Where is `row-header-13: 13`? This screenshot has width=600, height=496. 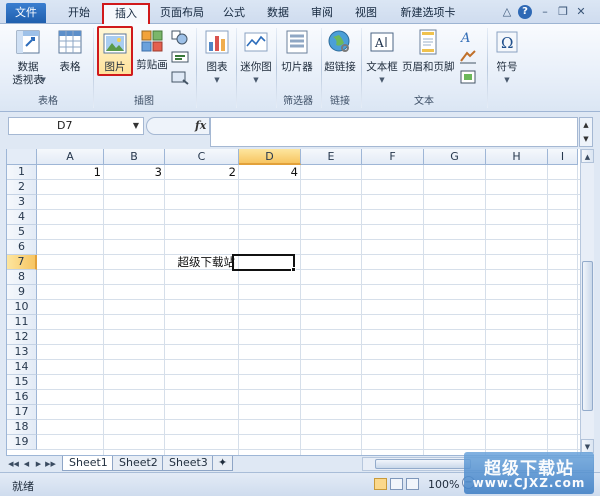 row-header-13: 13 is located at coordinates (22, 352).